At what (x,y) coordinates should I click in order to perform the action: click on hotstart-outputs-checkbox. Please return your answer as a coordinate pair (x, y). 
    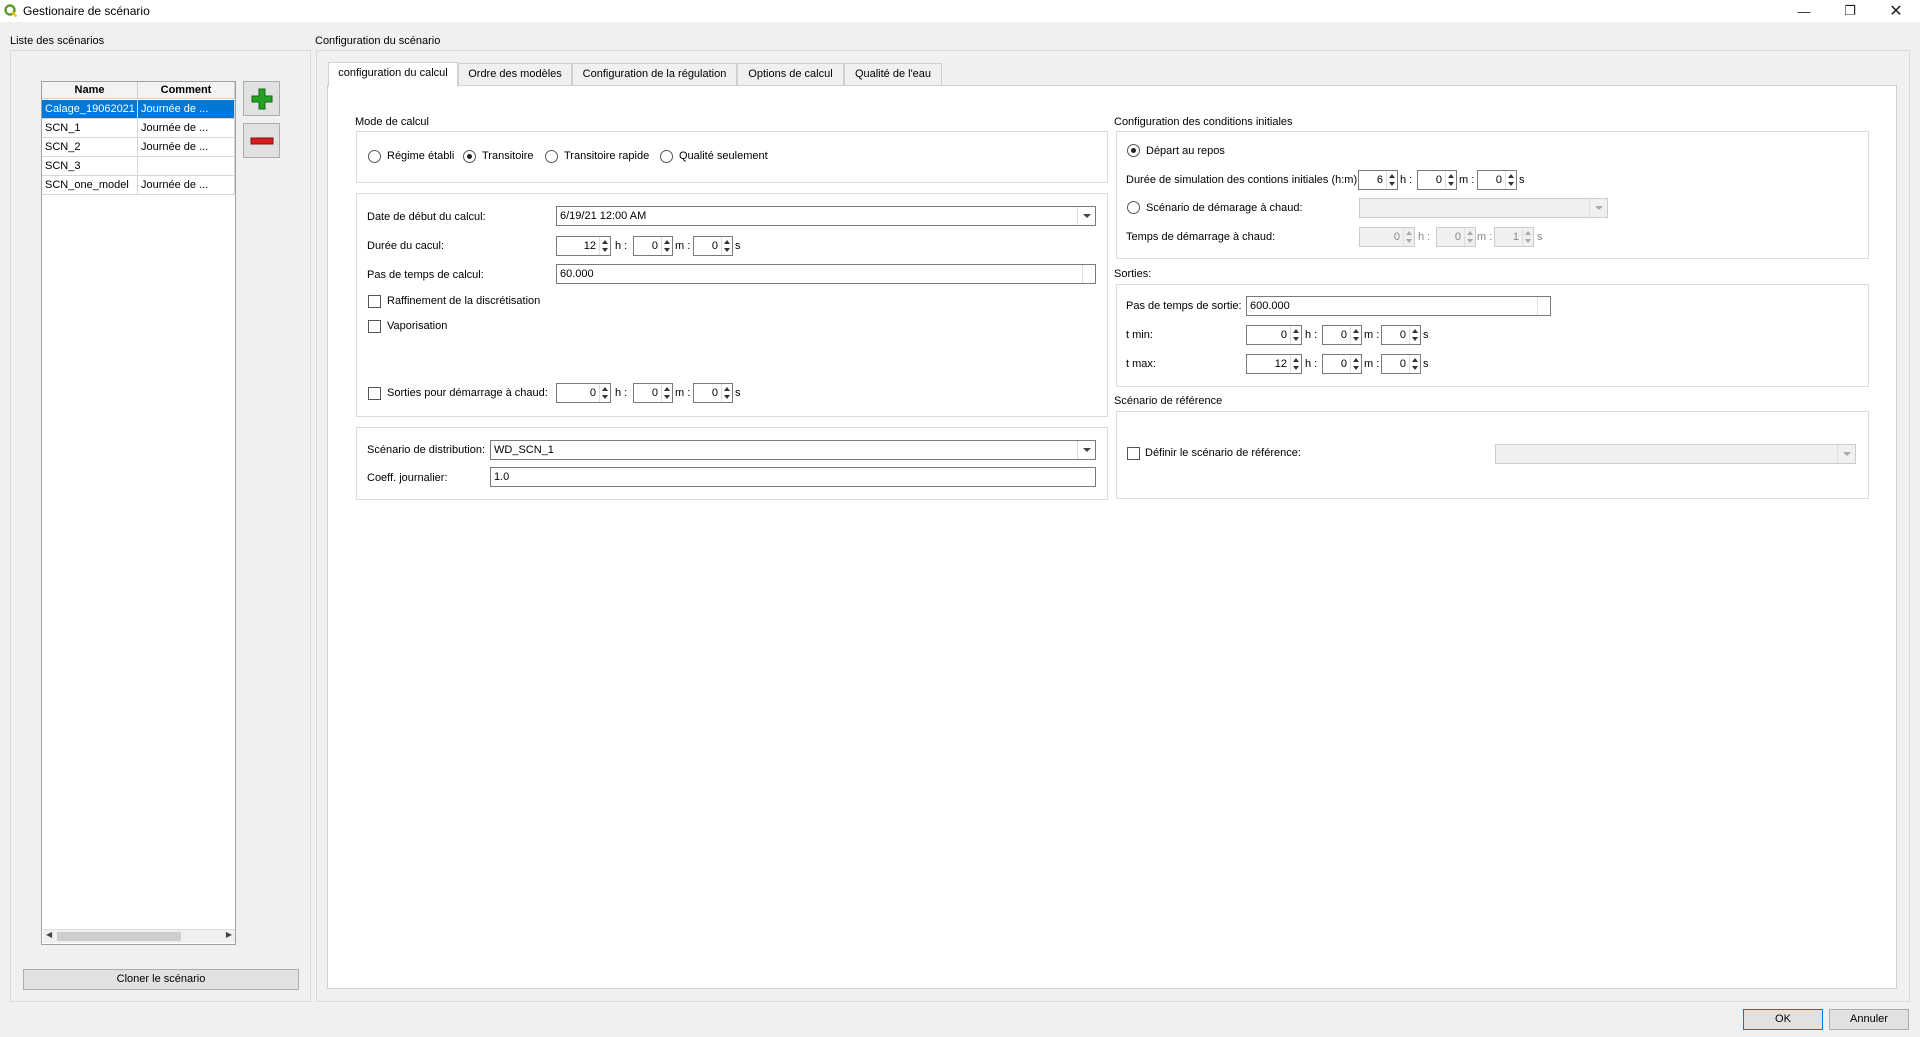
    Looking at the image, I should click on (374, 393).